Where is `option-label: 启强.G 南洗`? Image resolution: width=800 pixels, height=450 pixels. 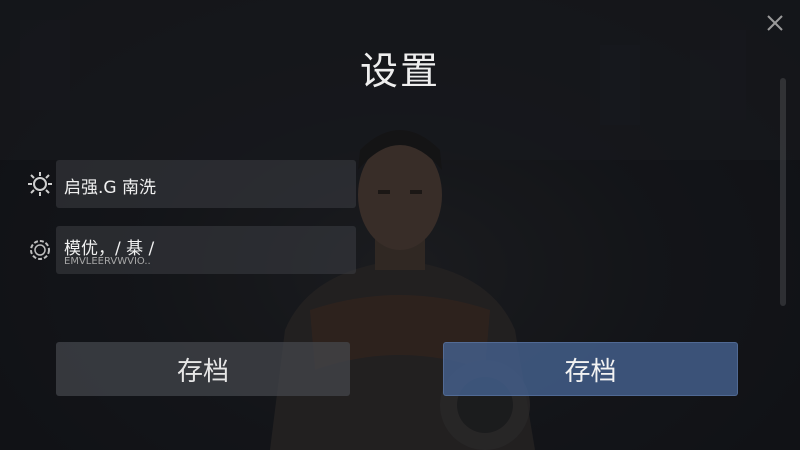
option-label: 启强.G 南洗 is located at coordinates (110, 188).